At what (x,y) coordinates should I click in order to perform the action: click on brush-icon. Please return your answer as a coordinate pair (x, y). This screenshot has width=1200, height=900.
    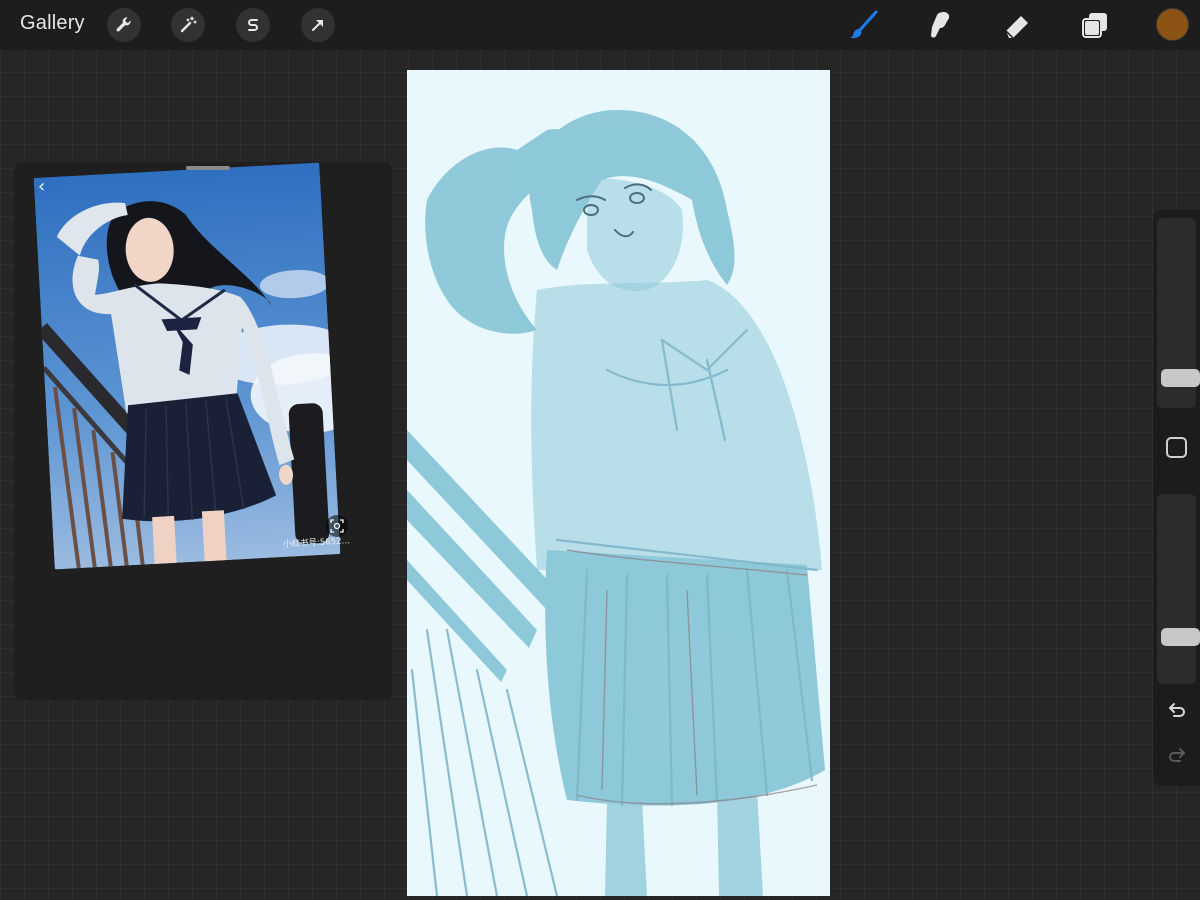
    Looking at the image, I should click on (863, 25).